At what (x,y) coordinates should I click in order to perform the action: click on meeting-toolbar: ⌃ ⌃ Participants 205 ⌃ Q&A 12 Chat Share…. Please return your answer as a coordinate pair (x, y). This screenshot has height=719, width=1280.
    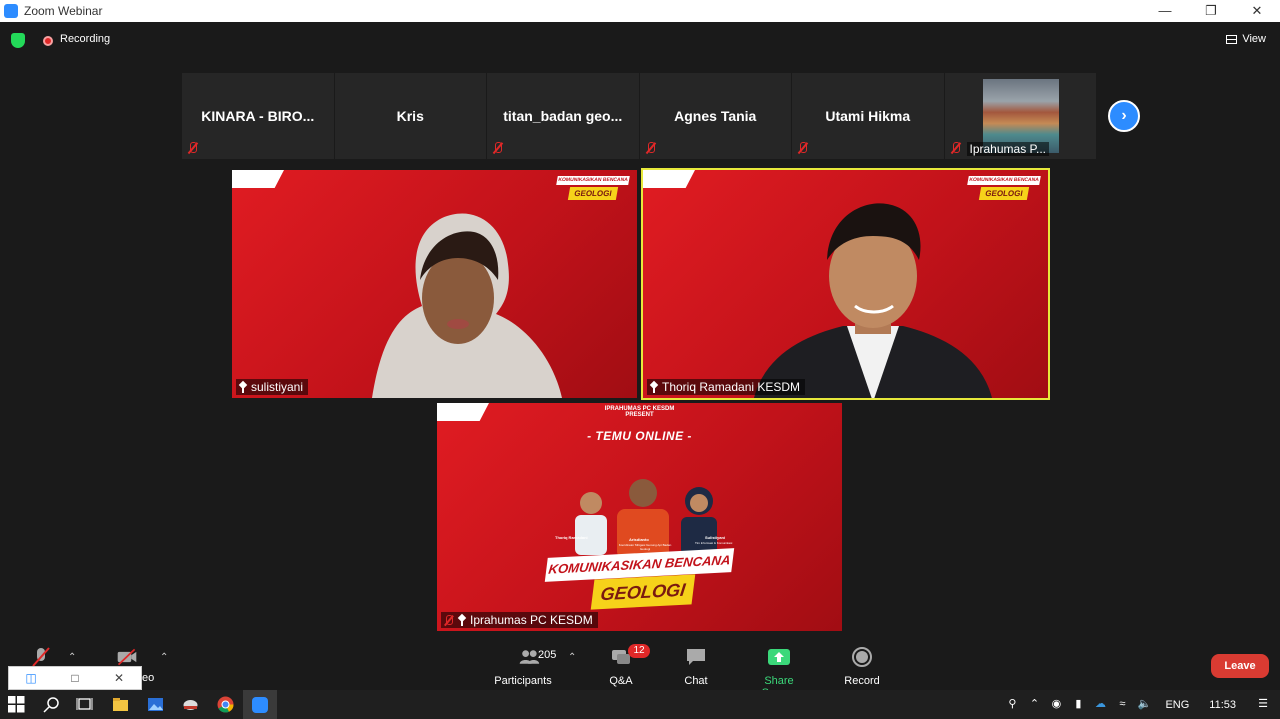
    Looking at the image, I should click on (640, 668).